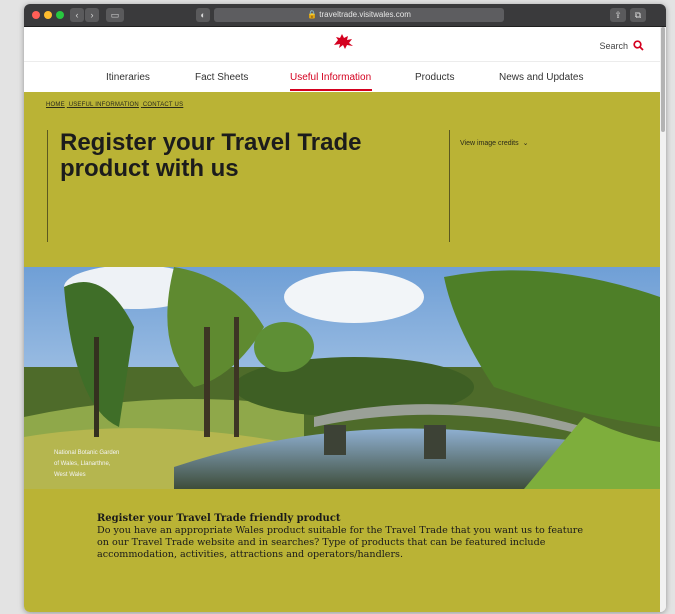 The width and height of the screenshot is (675, 614). I want to click on breadcrumb-home: HOME, so click(55, 105).